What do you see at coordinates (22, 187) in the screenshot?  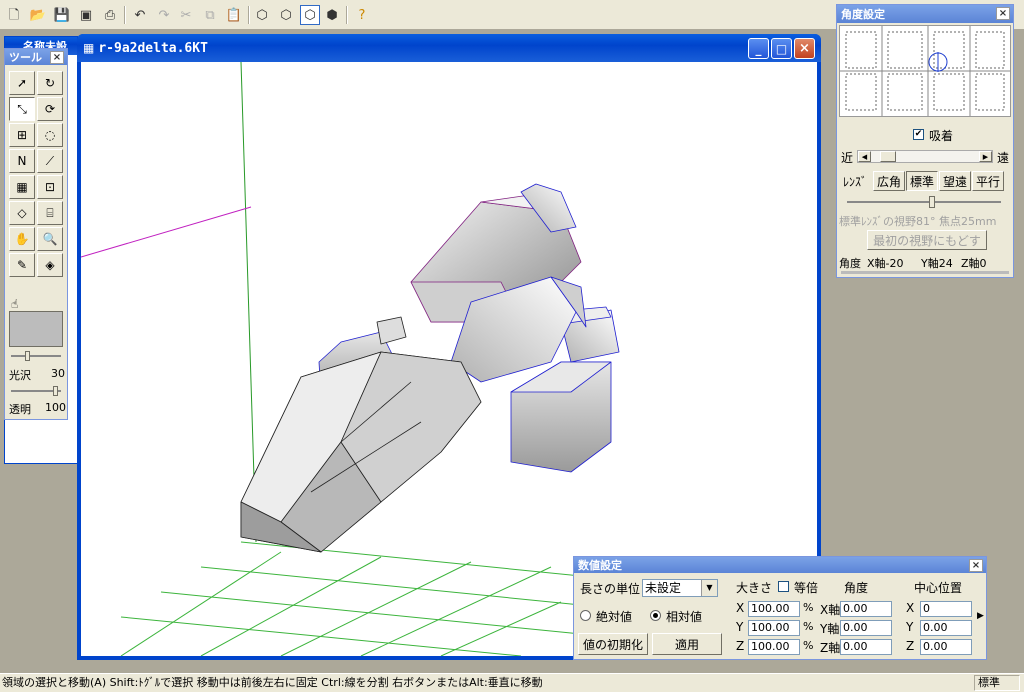 I see `box-icon: ▦` at bounding box center [22, 187].